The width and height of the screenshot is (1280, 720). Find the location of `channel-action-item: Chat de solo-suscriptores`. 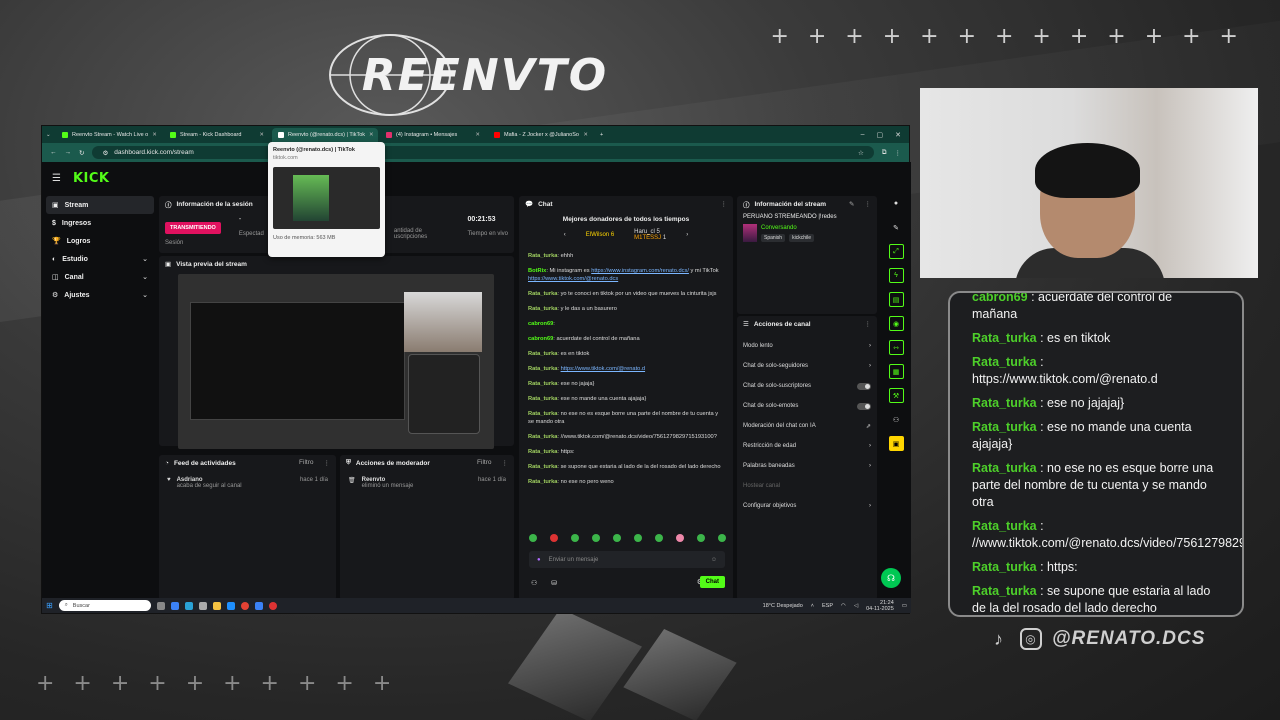

channel-action-item: Chat de solo-suscriptores is located at coordinates (807, 386).